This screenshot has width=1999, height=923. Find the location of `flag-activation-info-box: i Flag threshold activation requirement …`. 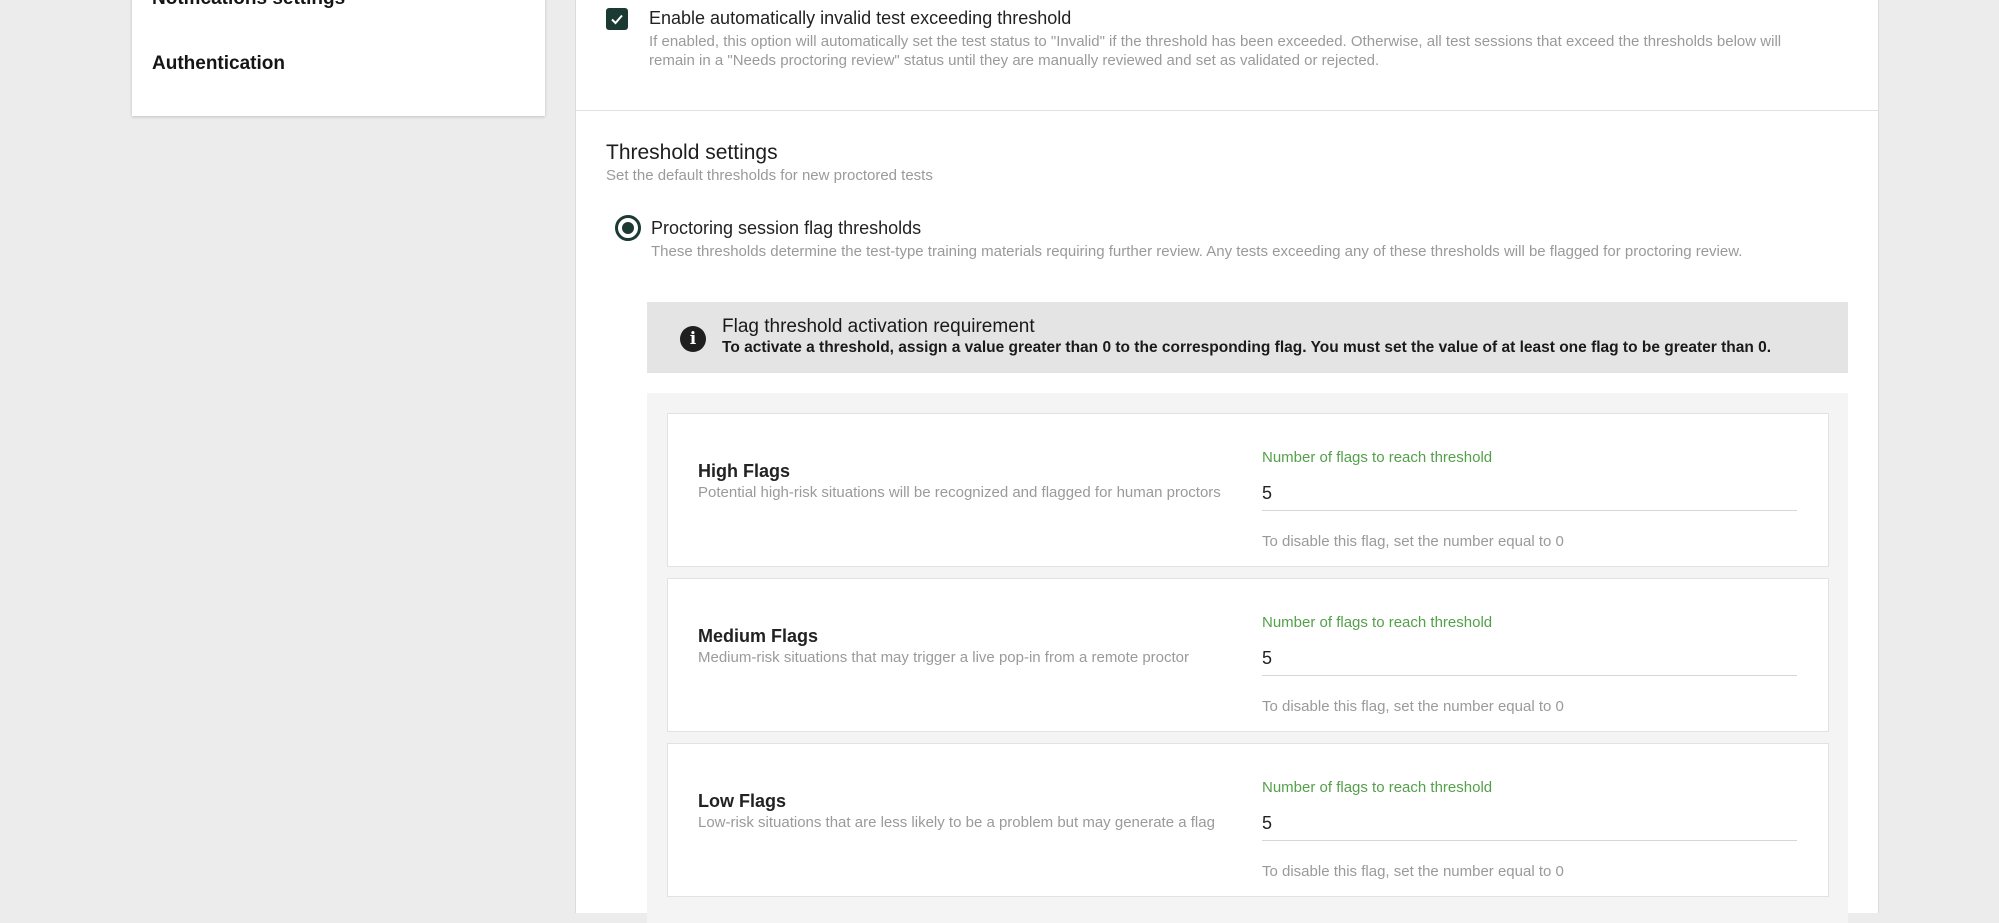

flag-activation-info-box: i Flag threshold activation requirement … is located at coordinates (1247, 337).